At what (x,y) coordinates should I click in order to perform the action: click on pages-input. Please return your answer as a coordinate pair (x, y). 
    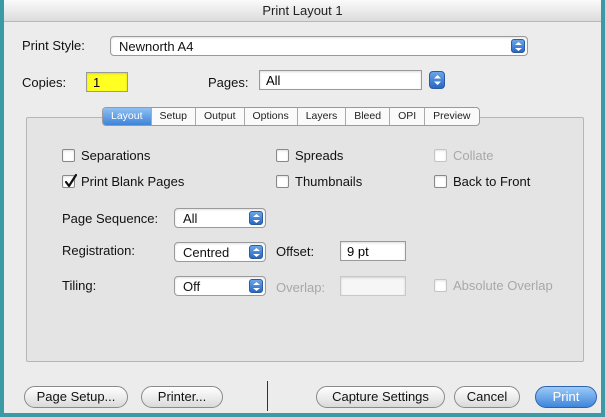
    Looking at the image, I should click on (340, 80).